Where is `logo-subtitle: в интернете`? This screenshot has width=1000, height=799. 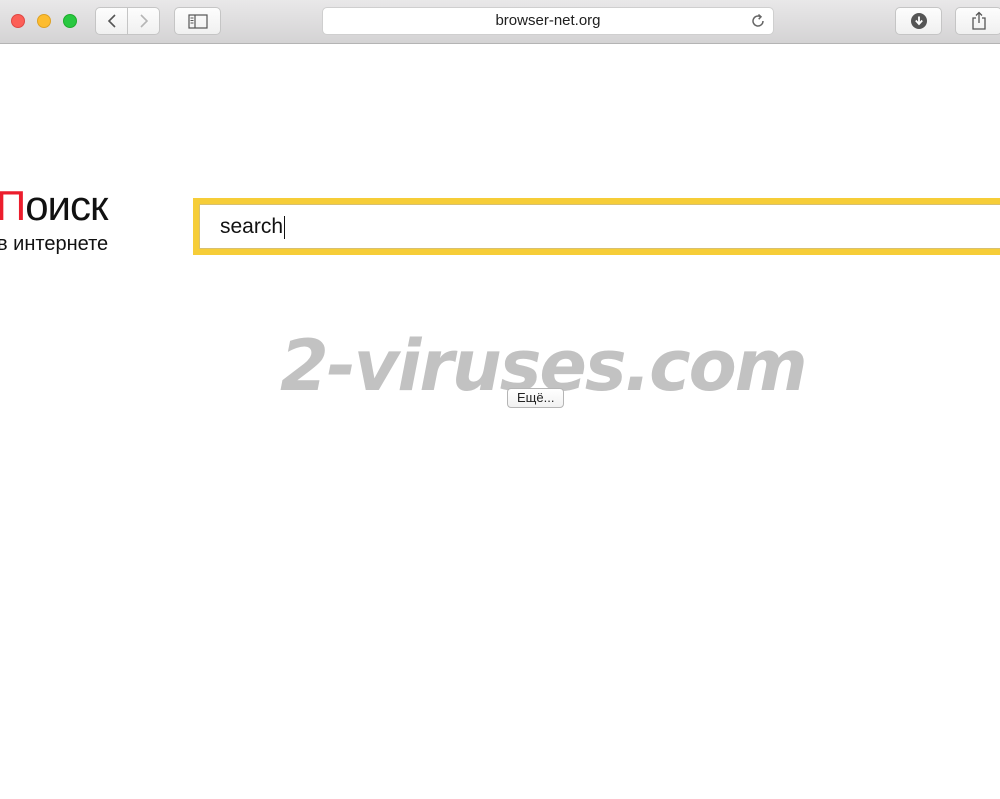
logo-subtitle: в интернете is located at coordinates (54, 244).